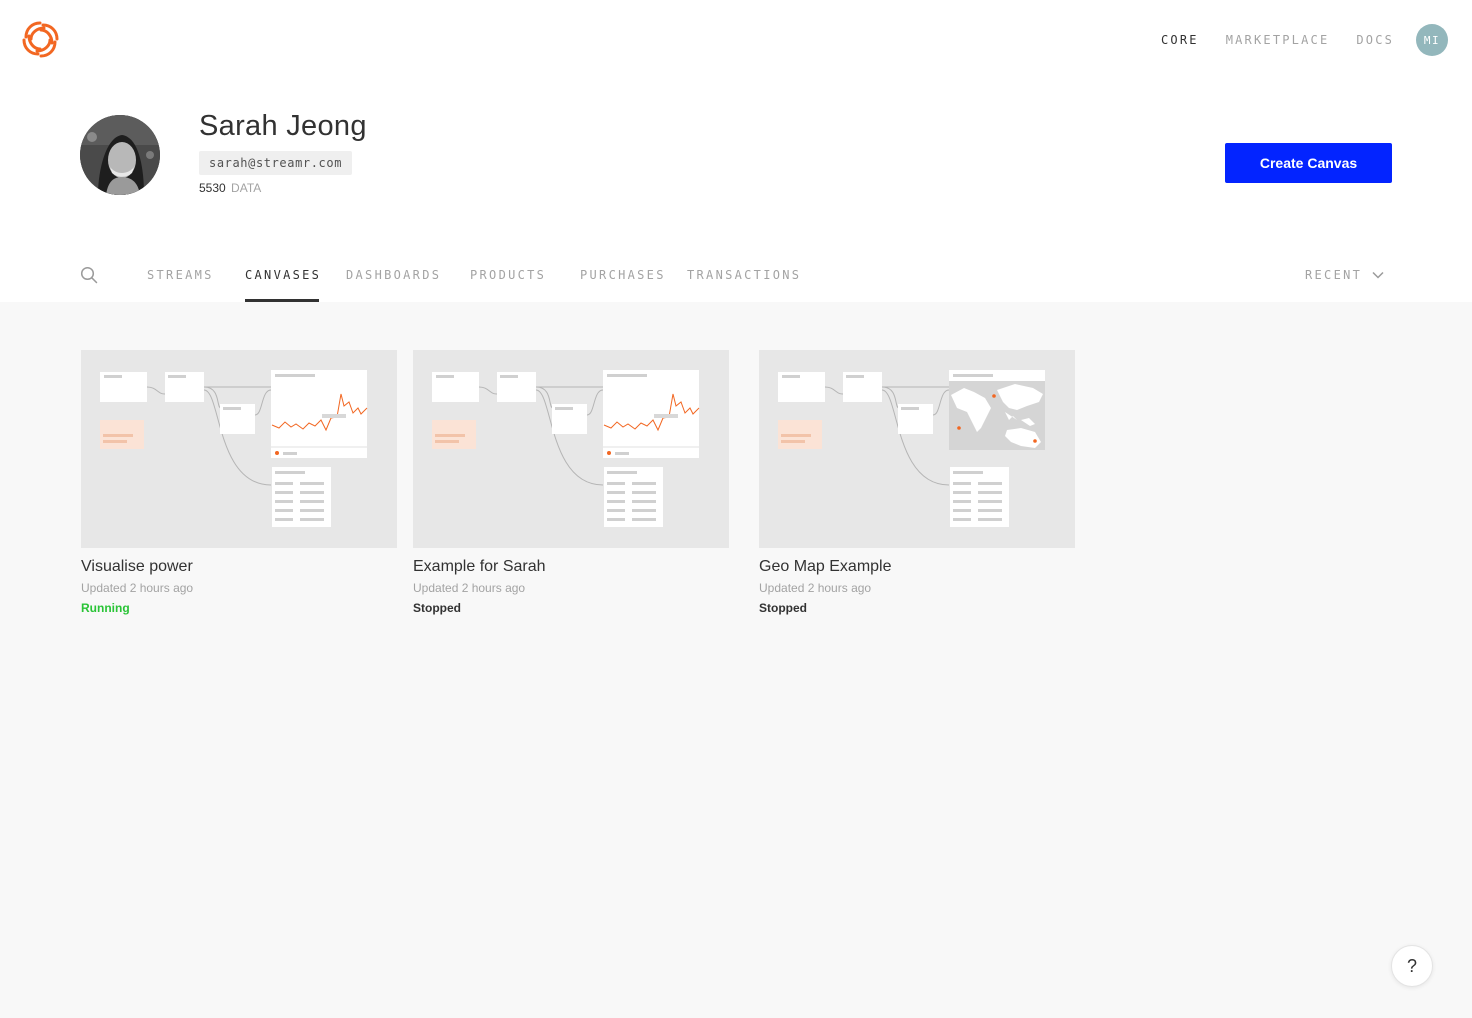 The width and height of the screenshot is (1472, 1018). I want to click on profile-photo-image, so click(120, 155).